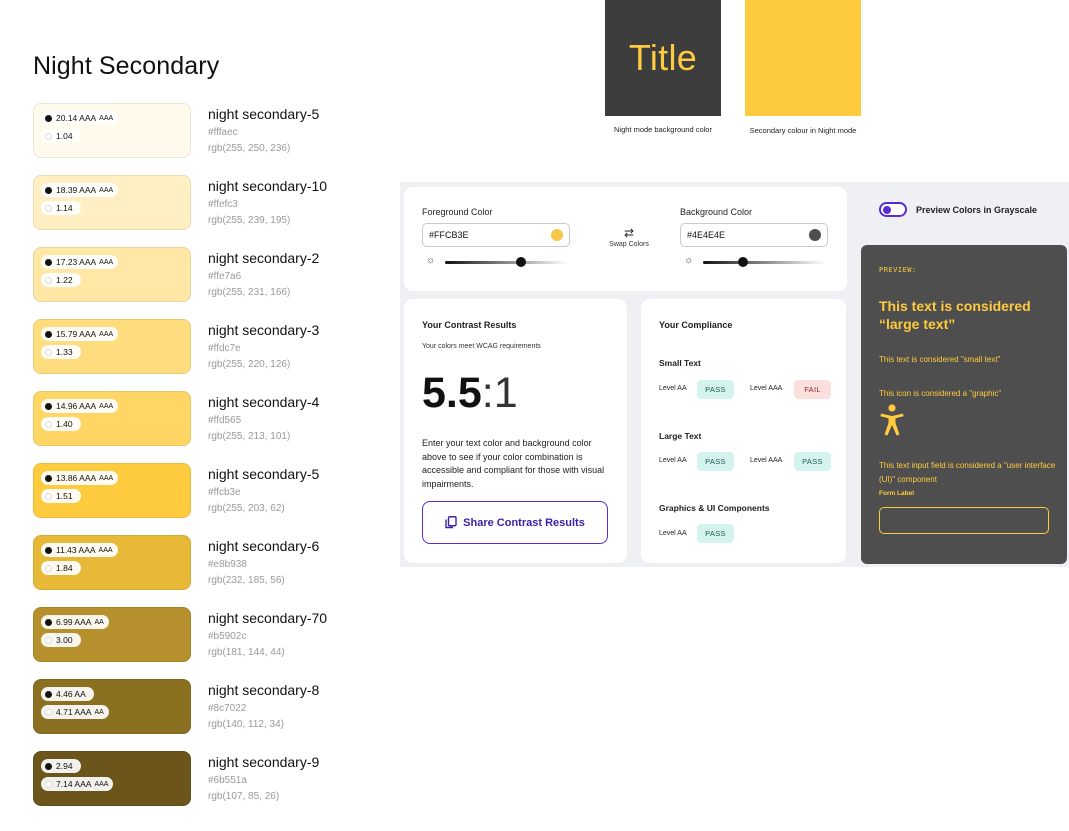 The image size is (1069, 831). Describe the element at coordinates (74, 622) in the screenshot. I see `black-contrast-value: 6.99 AAA` at that location.